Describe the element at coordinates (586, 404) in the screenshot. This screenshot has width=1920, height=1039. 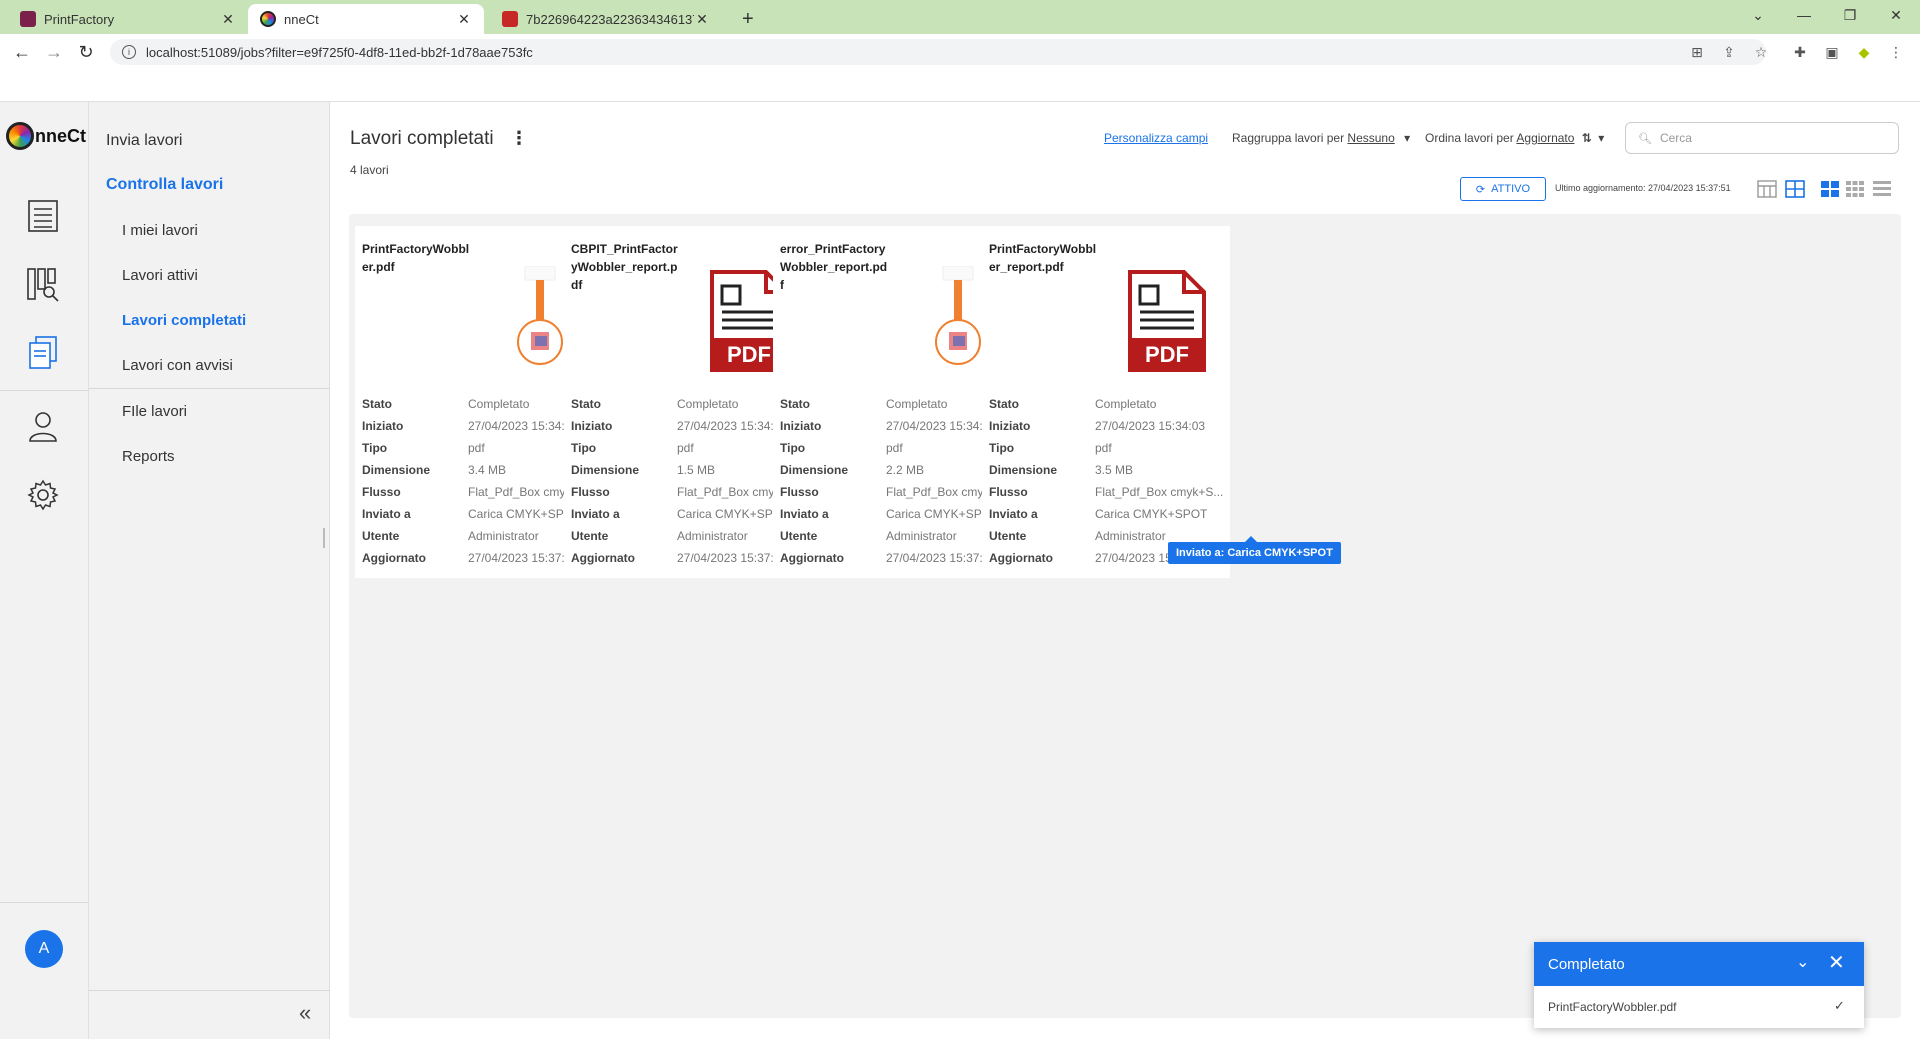
I see `field-label: Stato` at that location.